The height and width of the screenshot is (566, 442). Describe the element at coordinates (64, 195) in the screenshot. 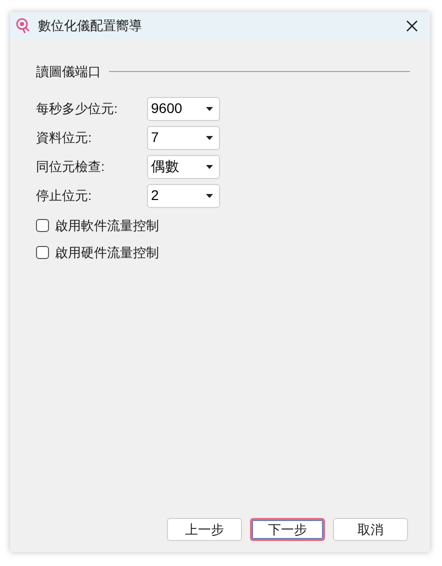

I see `field-label: 停止位元:` at that location.